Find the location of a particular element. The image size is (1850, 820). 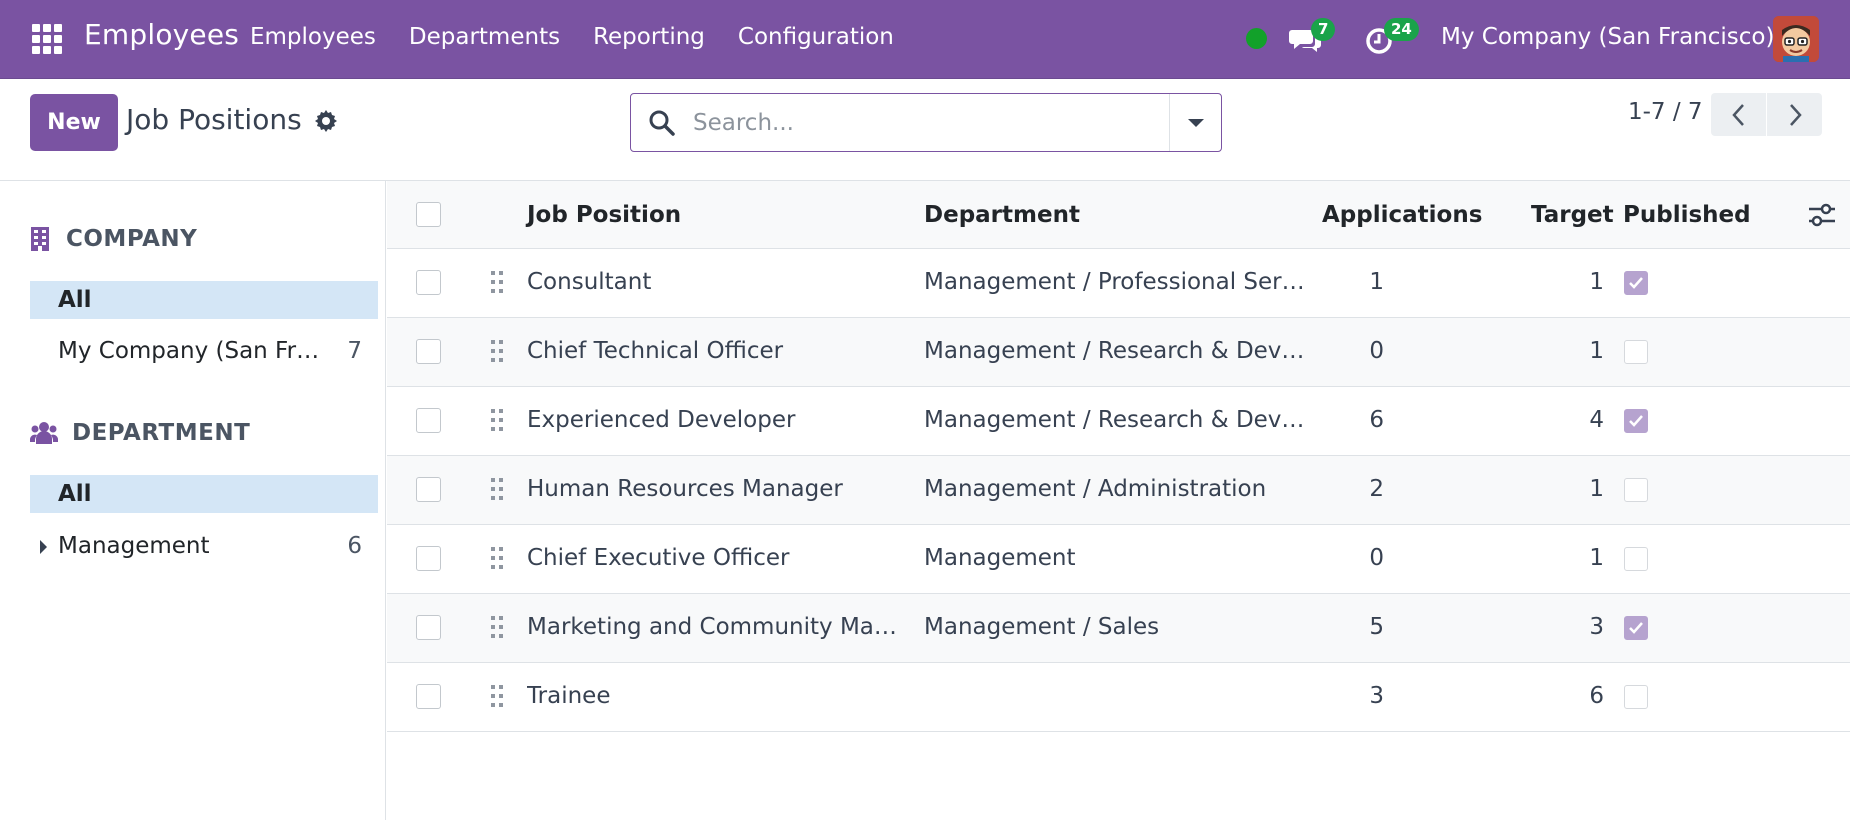

department-cell: Management is located at coordinates (1000, 558).